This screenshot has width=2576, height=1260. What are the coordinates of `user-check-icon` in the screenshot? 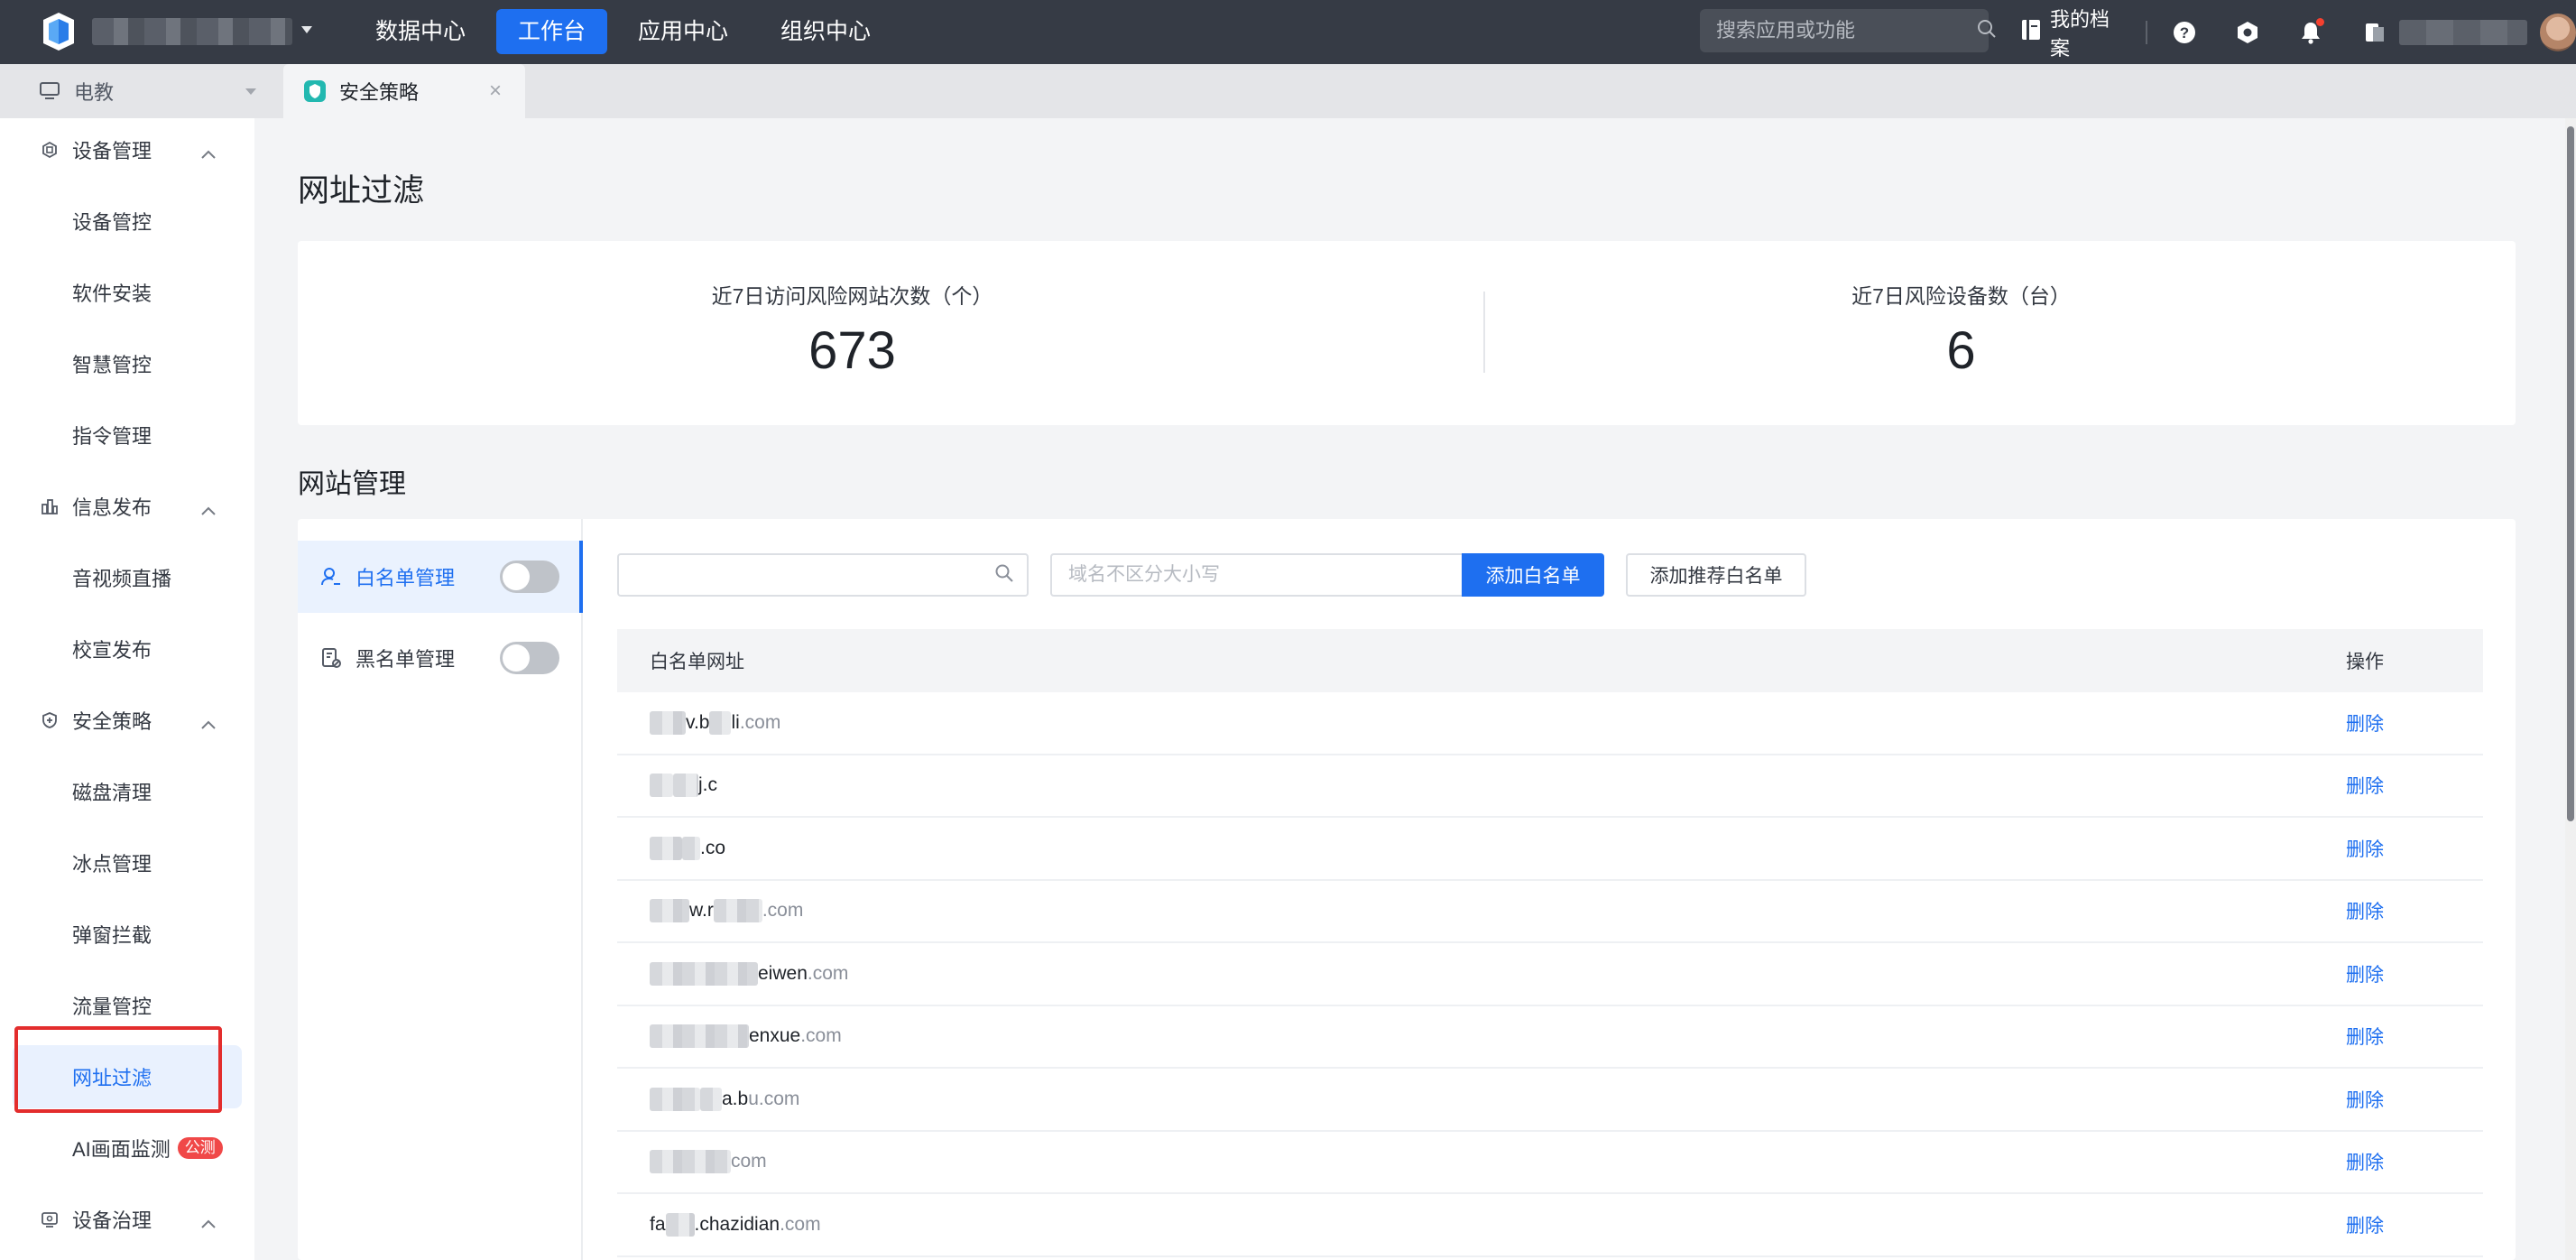 It's located at (331, 576).